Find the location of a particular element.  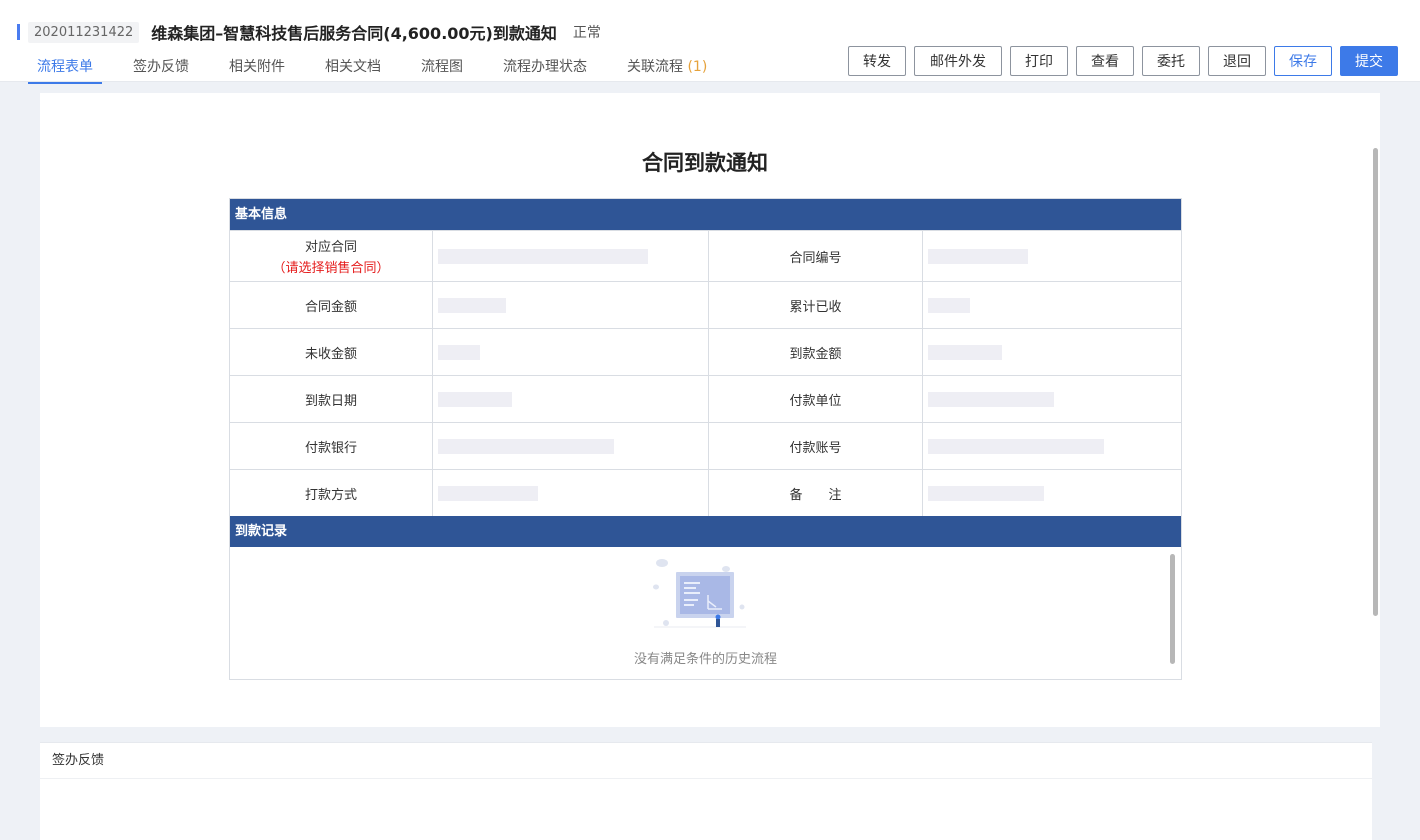

tab-label: 流程办理状态 is located at coordinates (545, 67).